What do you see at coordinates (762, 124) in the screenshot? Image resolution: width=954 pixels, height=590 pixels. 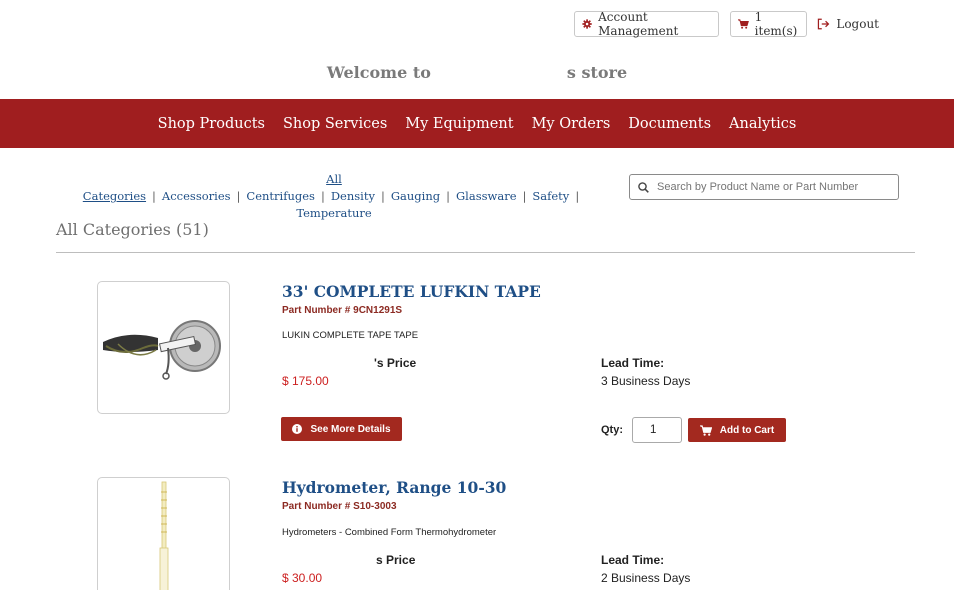 I see `nav-analytics: Analytics` at bounding box center [762, 124].